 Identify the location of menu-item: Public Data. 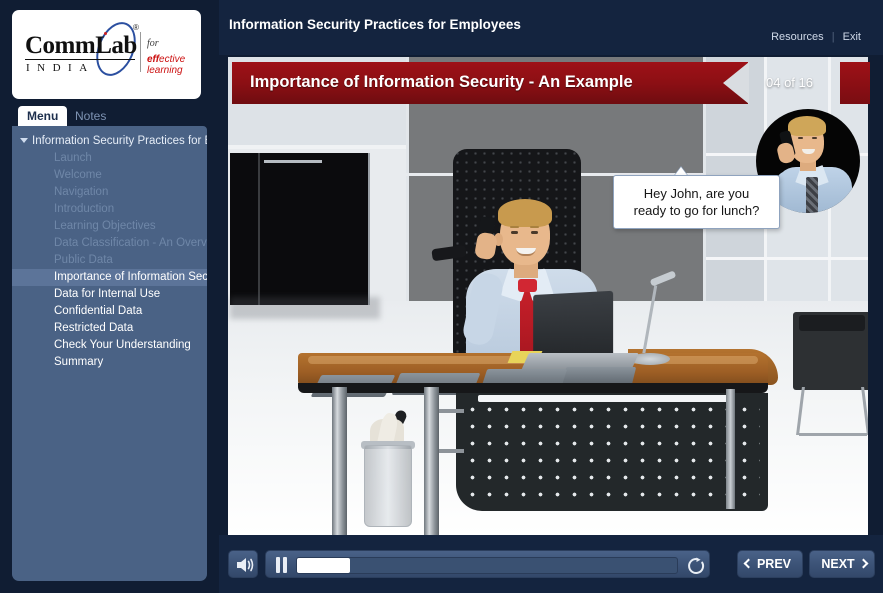
(109, 260).